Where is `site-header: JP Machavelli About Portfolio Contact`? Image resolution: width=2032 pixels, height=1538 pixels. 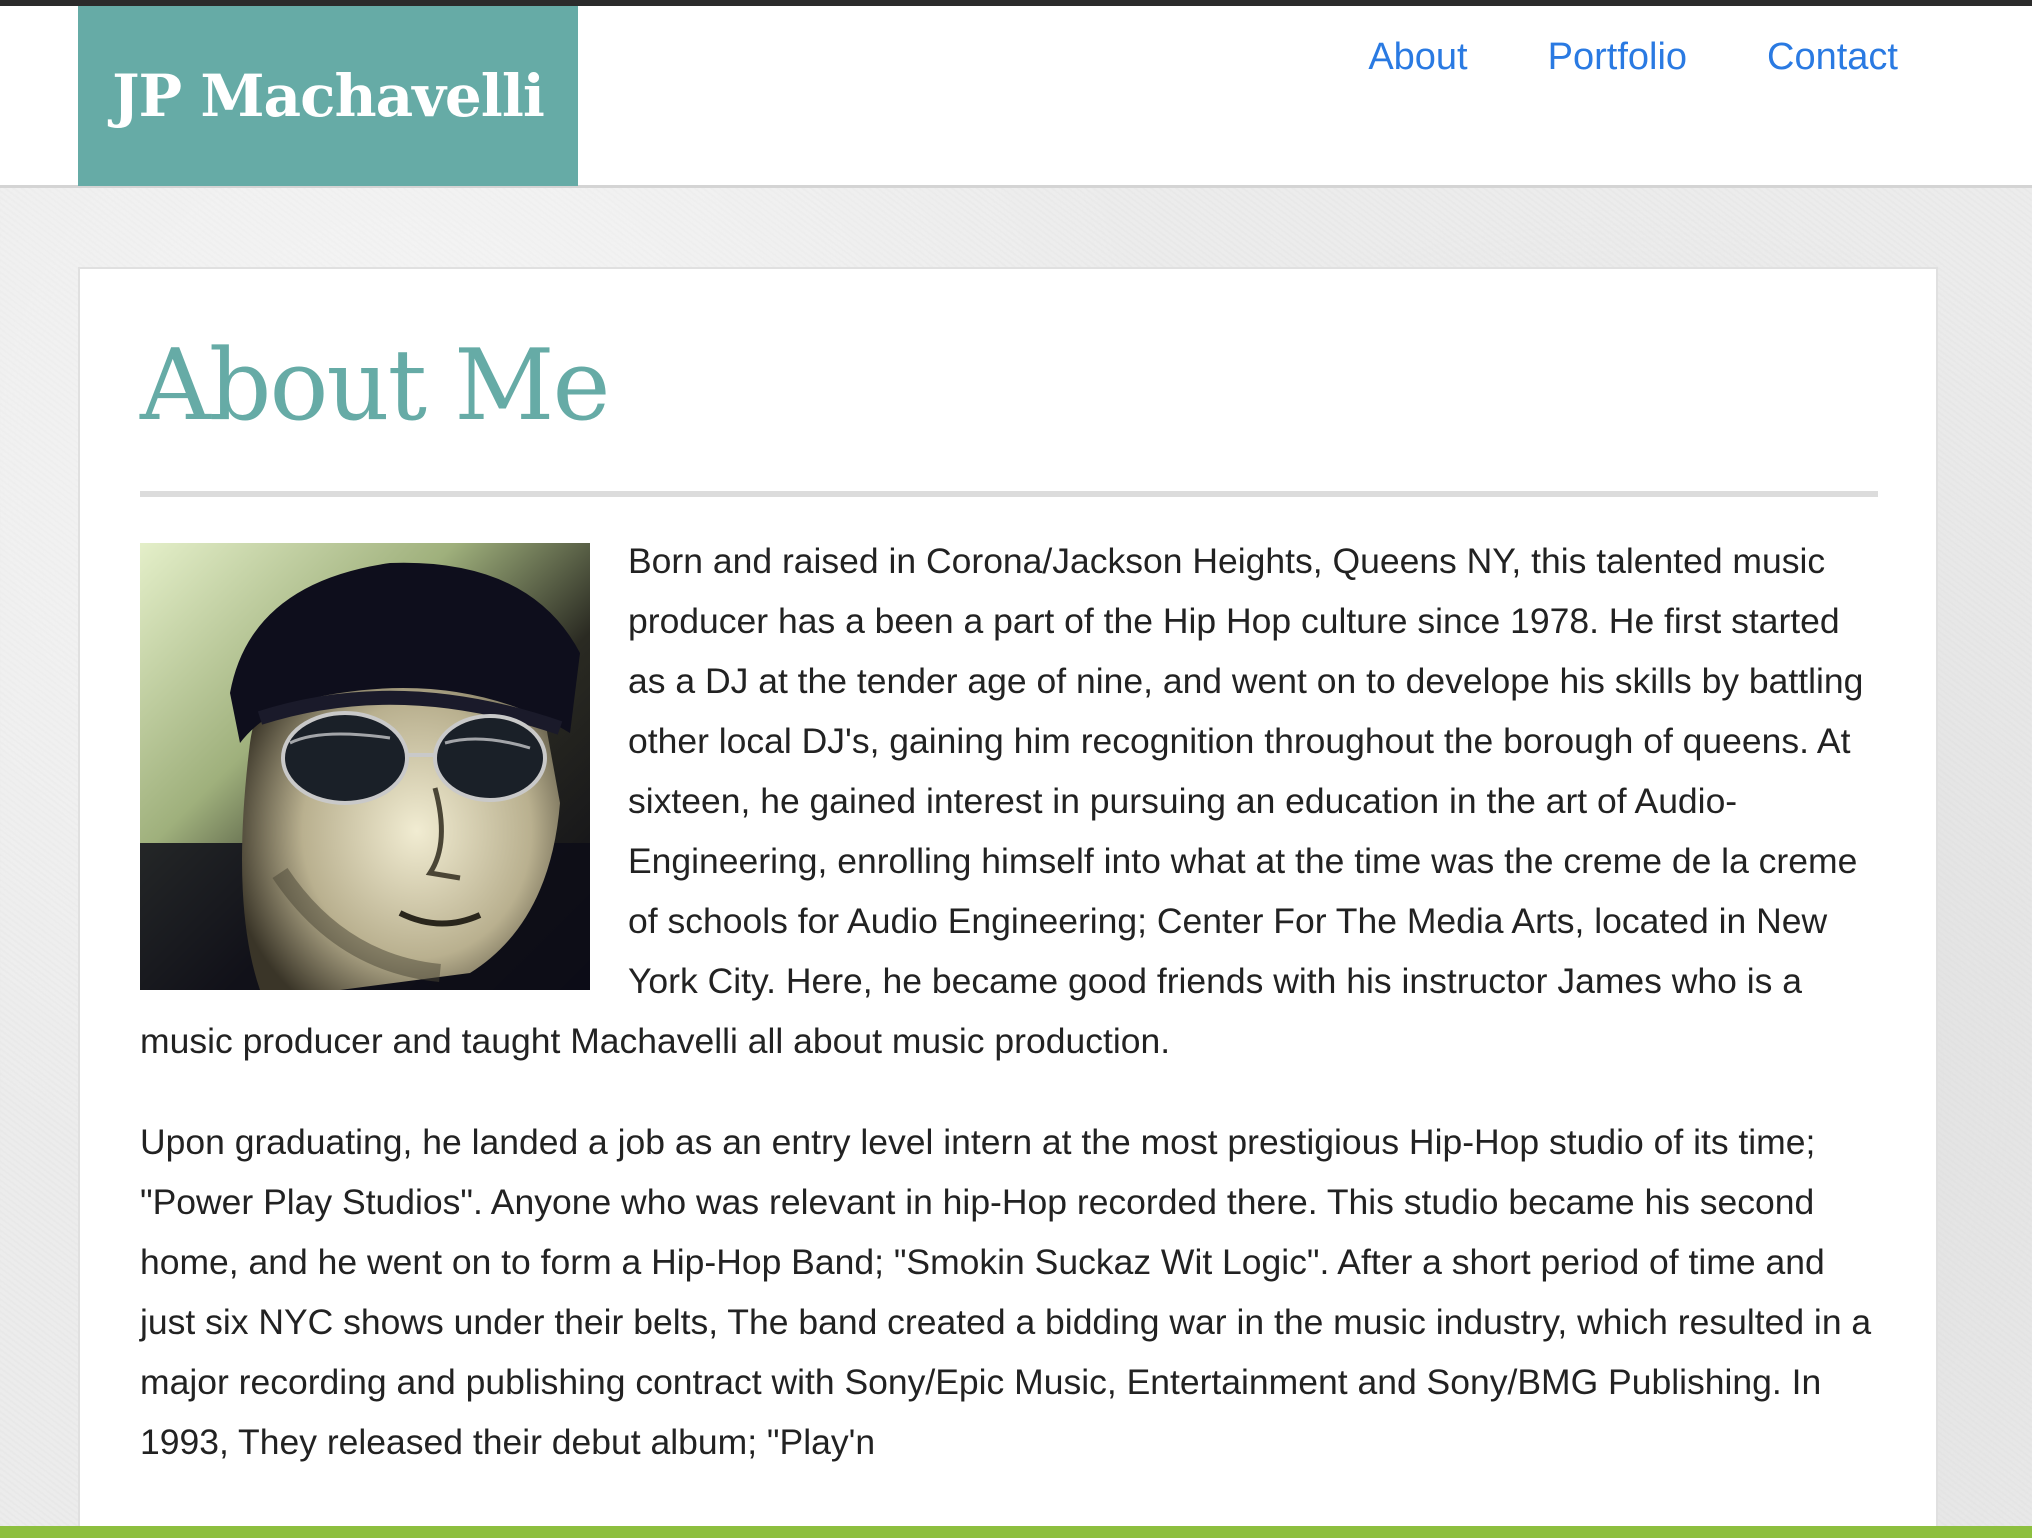
site-header: JP Machavelli About Portfolio Contact is located at coordinates (1016, 97).